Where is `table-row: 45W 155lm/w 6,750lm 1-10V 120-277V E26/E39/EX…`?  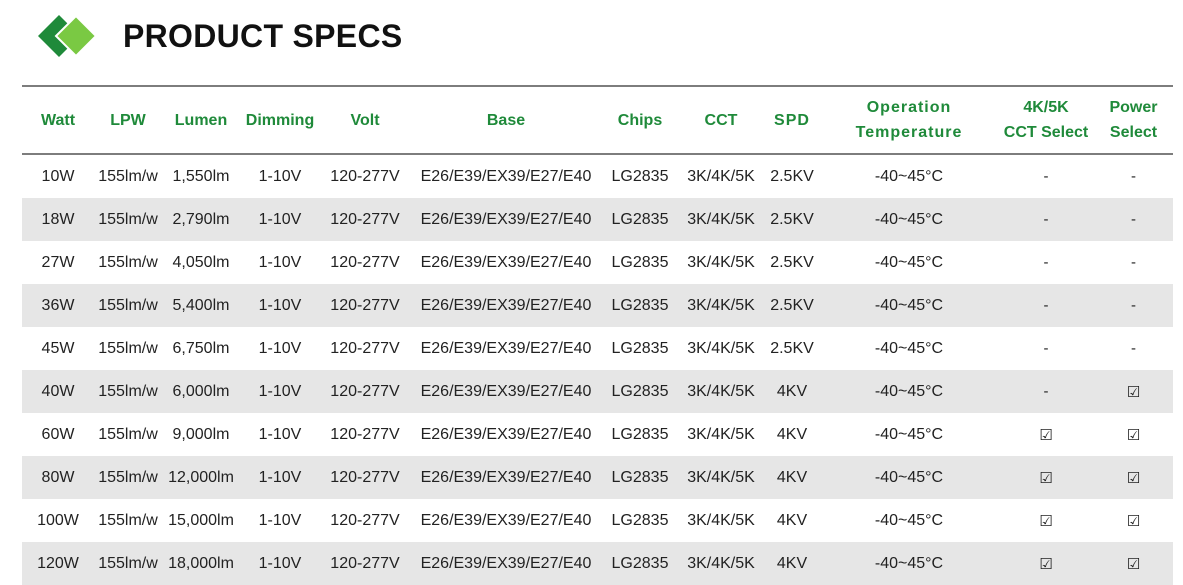
table-row: 45W 155lm/w 6,750lm 1-10V 120-277V E26/E39/EX… is located at coordinates (597, 348).